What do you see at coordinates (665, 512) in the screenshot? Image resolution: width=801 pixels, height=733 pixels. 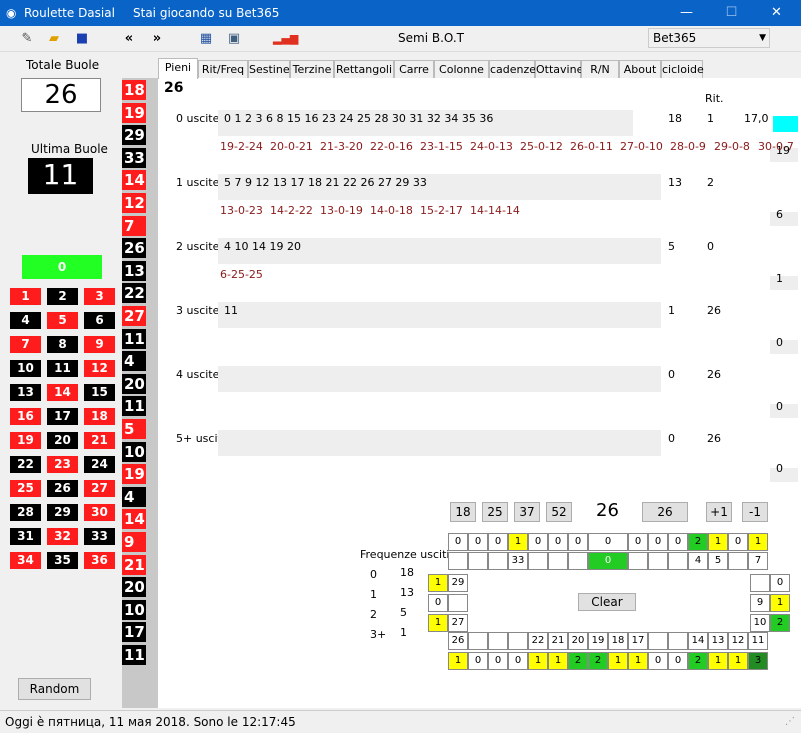 I see `btn-26: 26` at bounding box center [665, 512].